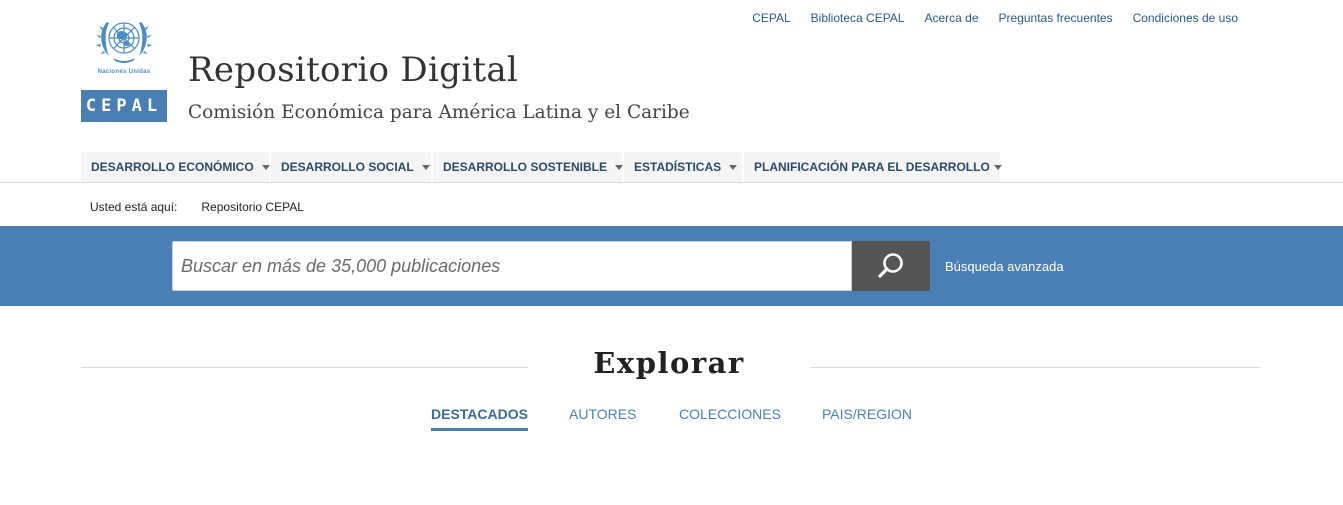 The height and width of the screenshot is (505, 1343). What do you see at coordinates (678, 167) in the screenshot?
I see `nav-label: ESTADÍSTICAS` at bounding box center [678, 167].